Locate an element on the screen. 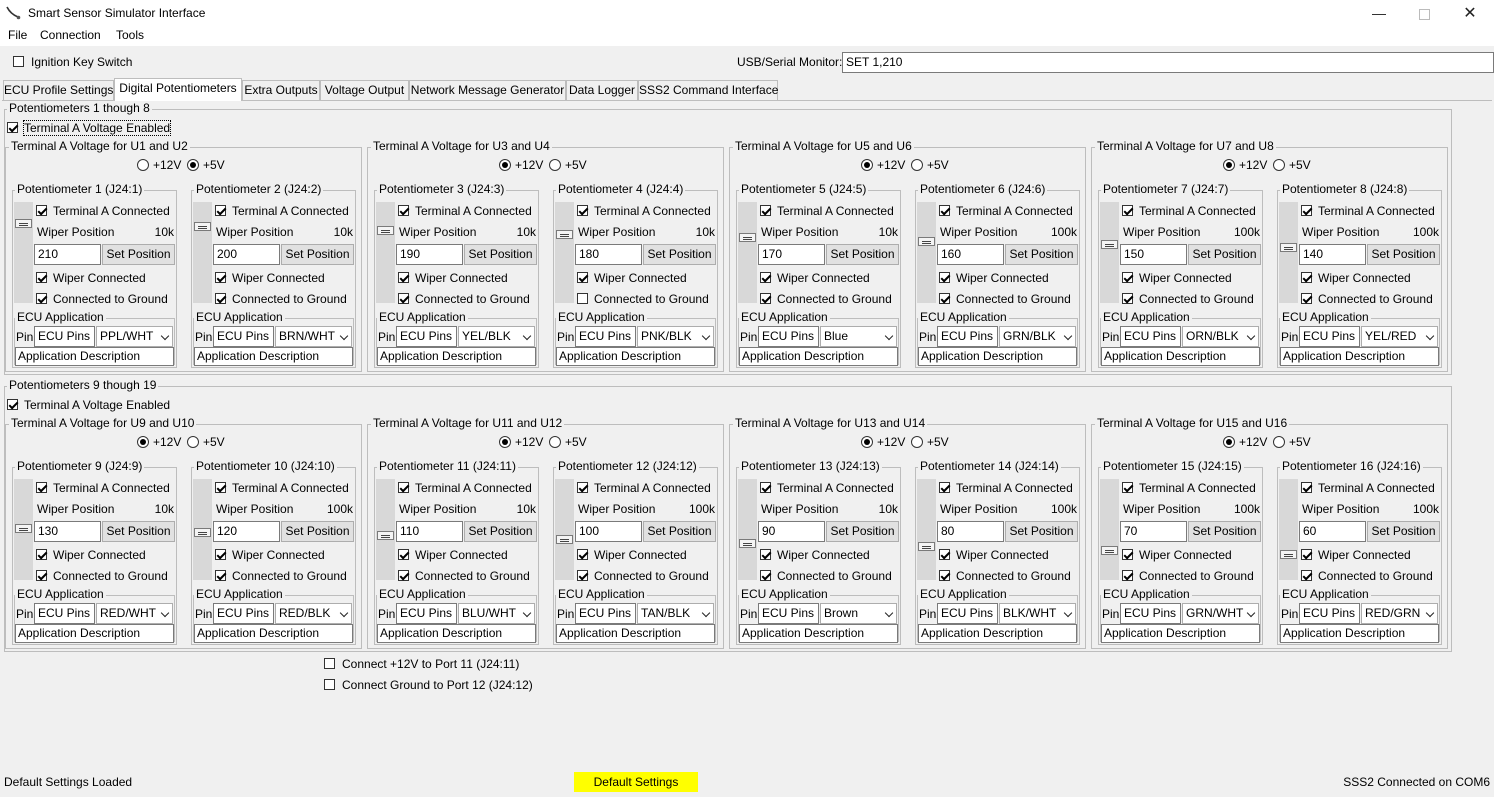  wiper-value-input: 90 is located at coordinates (791, 531).